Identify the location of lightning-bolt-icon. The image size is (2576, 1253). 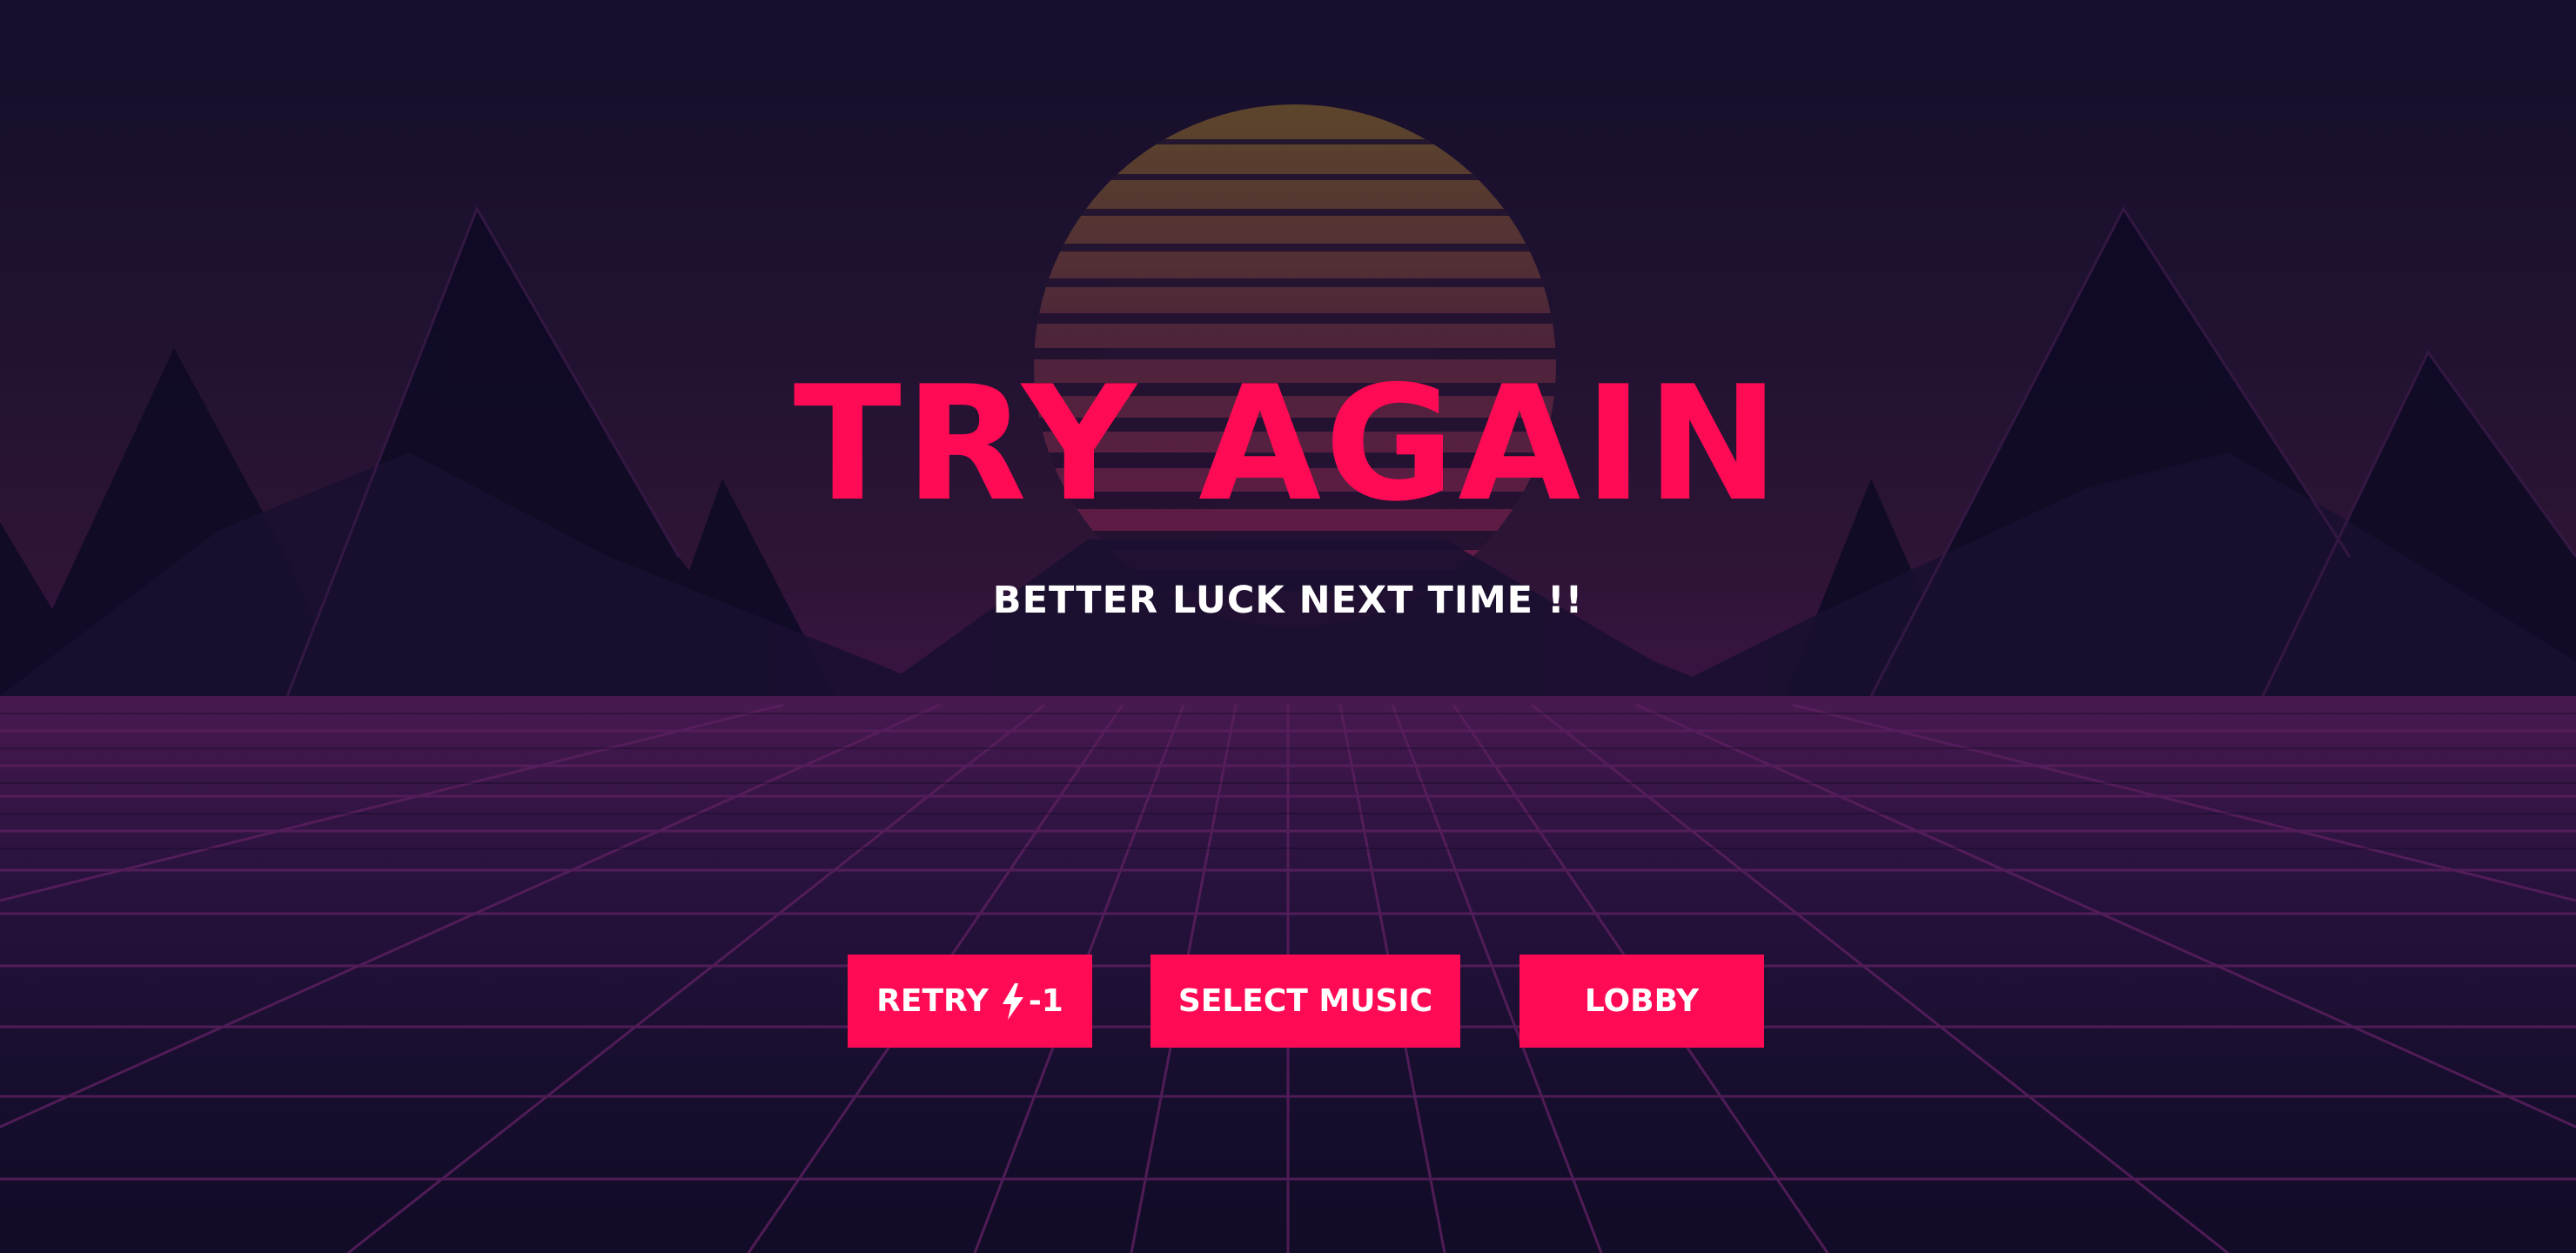
(1012, 1001).